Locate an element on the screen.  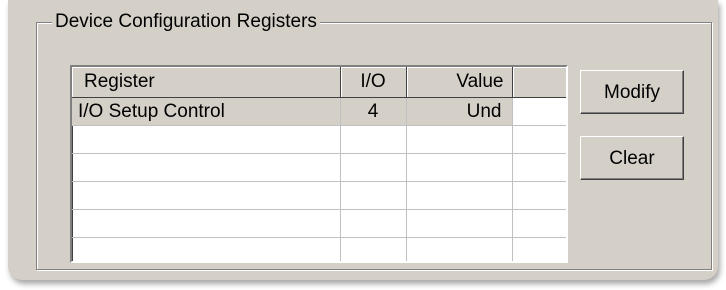
column-header-value: Value is located at coordinates (459, 82).